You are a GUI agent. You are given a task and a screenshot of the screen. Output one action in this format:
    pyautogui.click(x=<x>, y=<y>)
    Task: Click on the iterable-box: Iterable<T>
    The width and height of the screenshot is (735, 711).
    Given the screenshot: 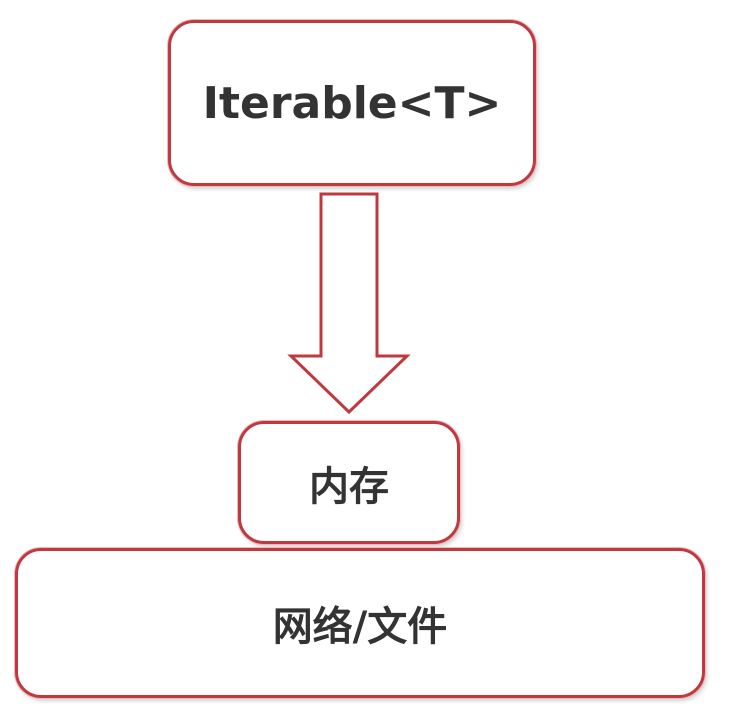 What is the action you would take?
    pyautogui.click(x=352, y=103)
    